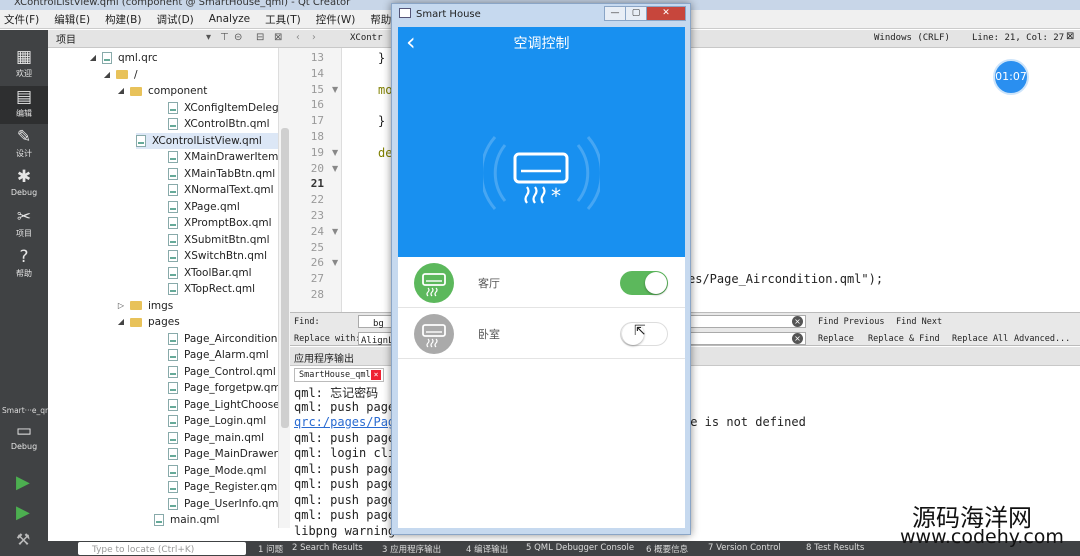 This screenshot has width=1080, height=556. I want to click on clear-find-icon: ×, so click(797, 321).